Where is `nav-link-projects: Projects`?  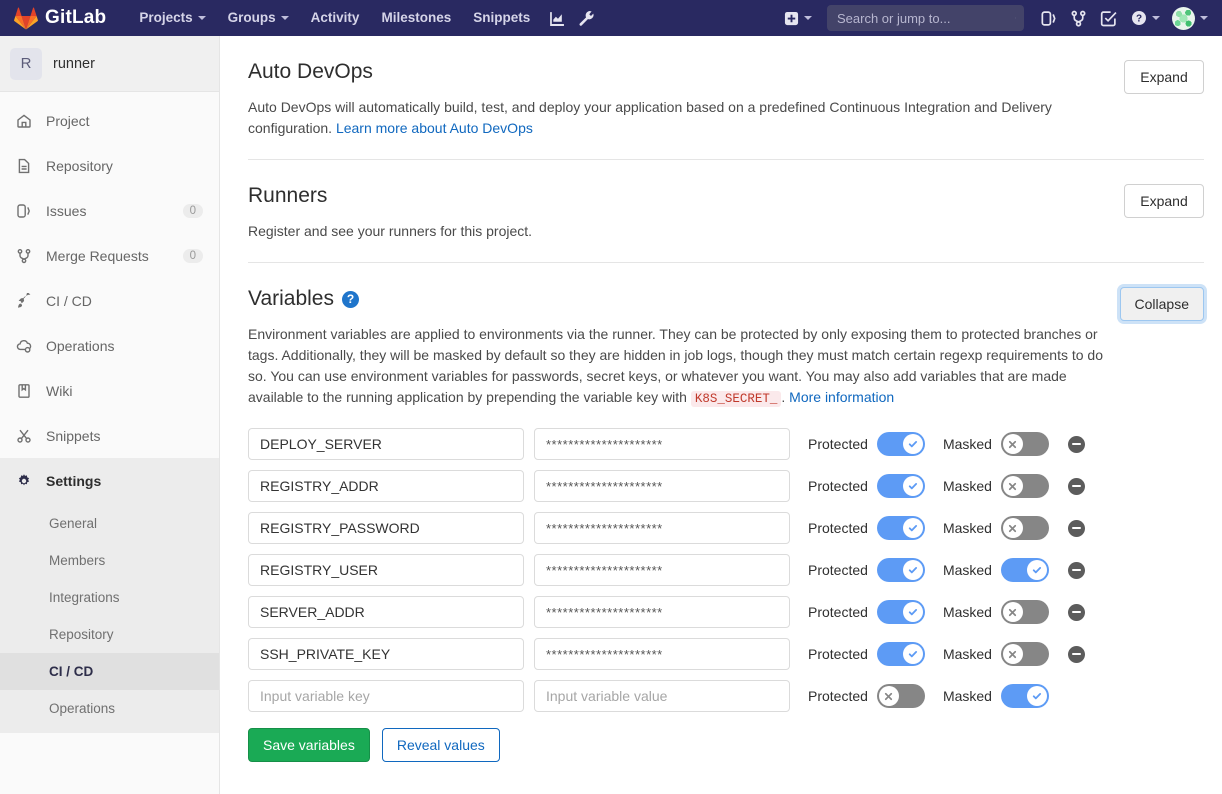 nav-link-projects: Projects is located at coordinates (172, 18).